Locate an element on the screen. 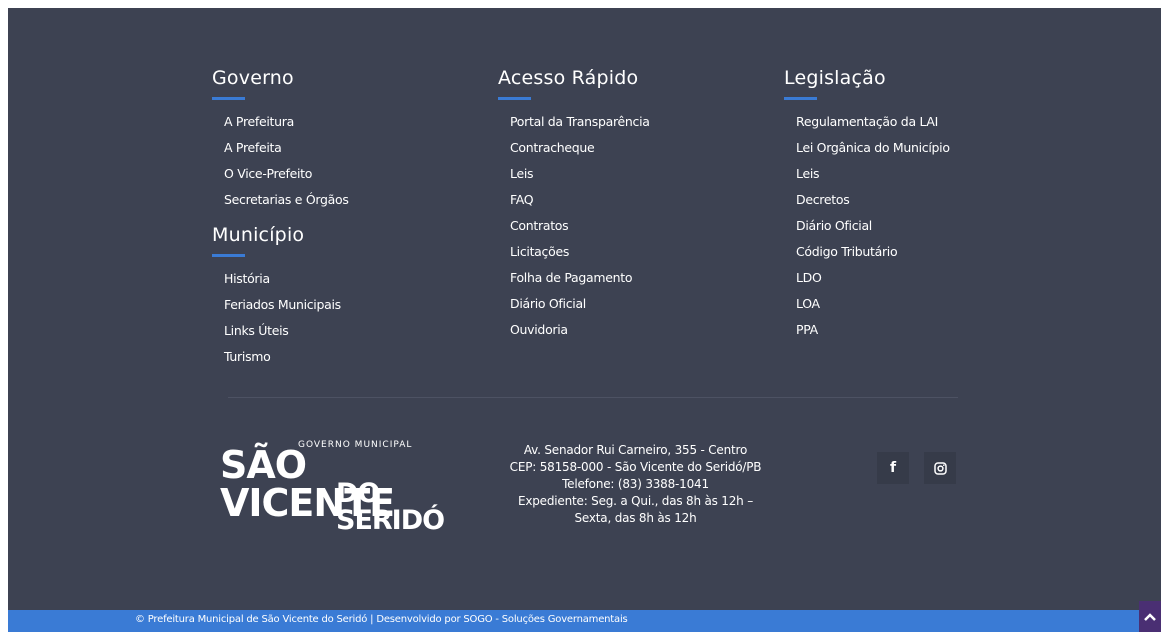 The image size is (1161, 632). back-to-top-button is located at coordinates (1150, 616).